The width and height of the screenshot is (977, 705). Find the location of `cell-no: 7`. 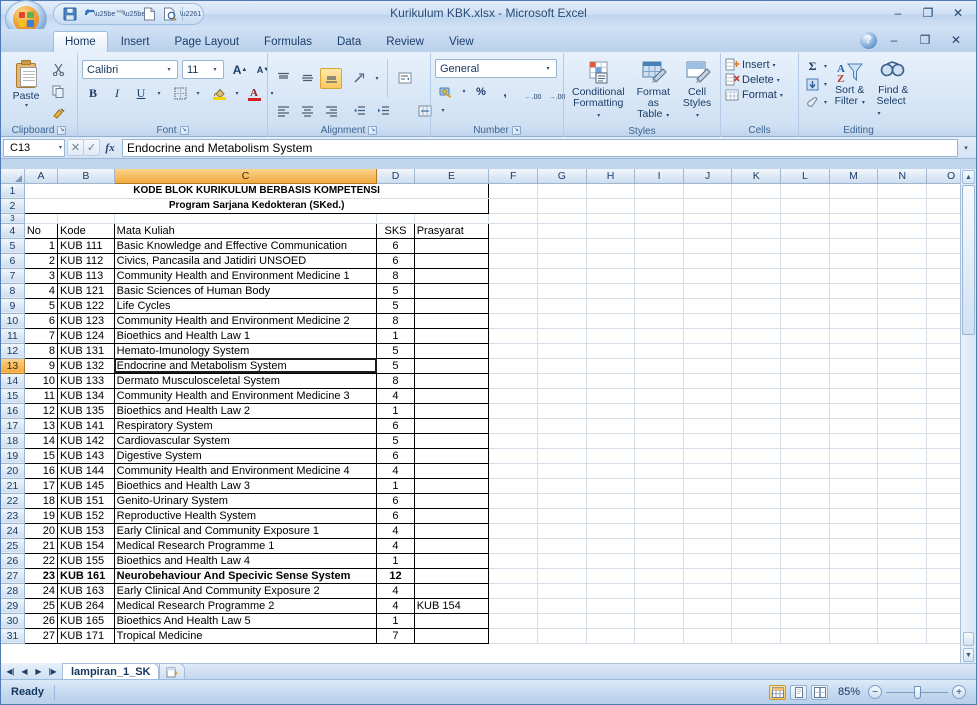

cell-no: 7 is located at coordinates (41, 335).